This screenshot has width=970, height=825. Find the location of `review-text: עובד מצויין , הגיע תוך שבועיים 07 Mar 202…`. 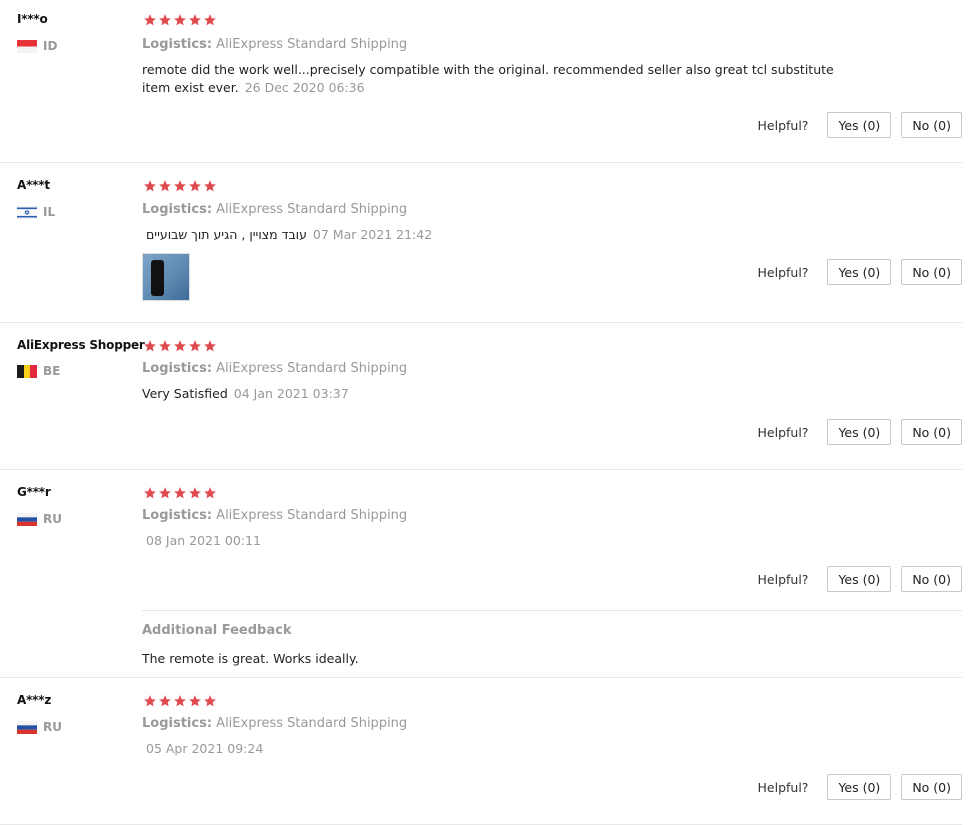

review-text: עובד מצויין , הגיע תוך שבועיים 07 Mar 202… is located at coordinates (496, 235).